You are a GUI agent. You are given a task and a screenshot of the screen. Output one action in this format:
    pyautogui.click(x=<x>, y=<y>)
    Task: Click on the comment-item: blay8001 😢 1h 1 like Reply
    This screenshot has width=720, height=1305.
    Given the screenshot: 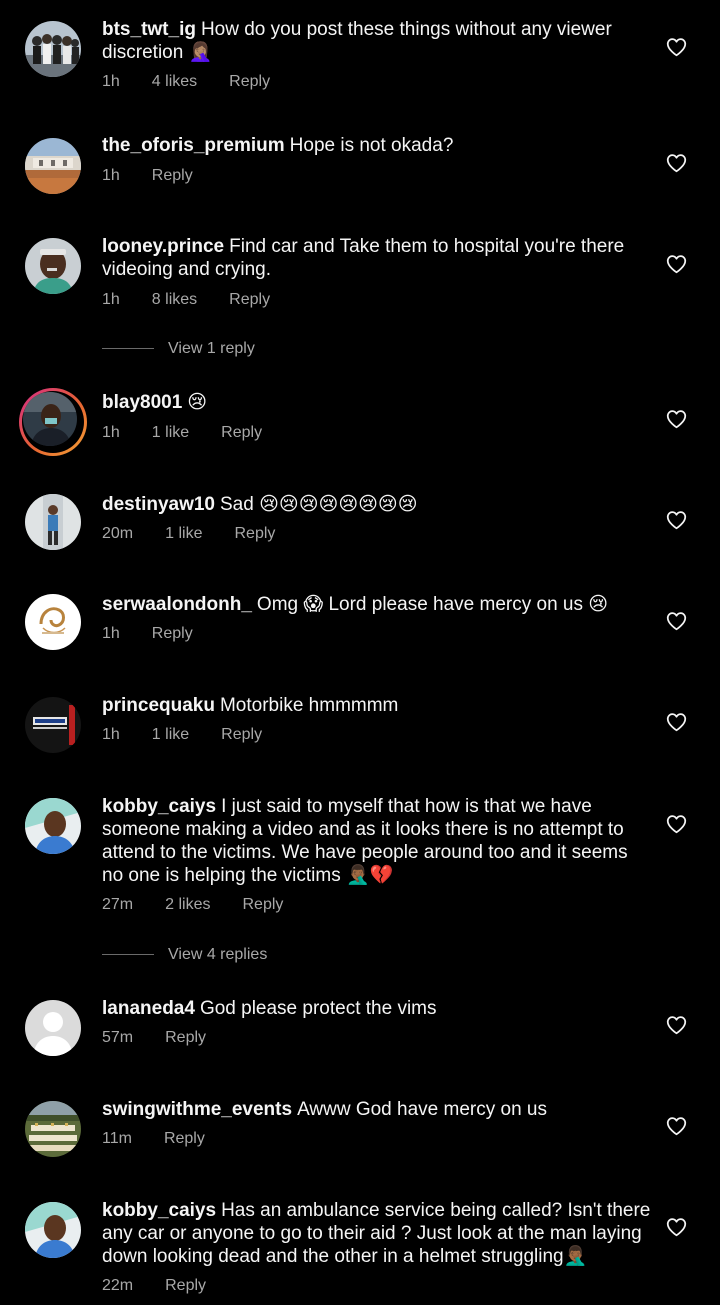 What is the action you would take?
    pyautogui.click(x=360, y=430)
    